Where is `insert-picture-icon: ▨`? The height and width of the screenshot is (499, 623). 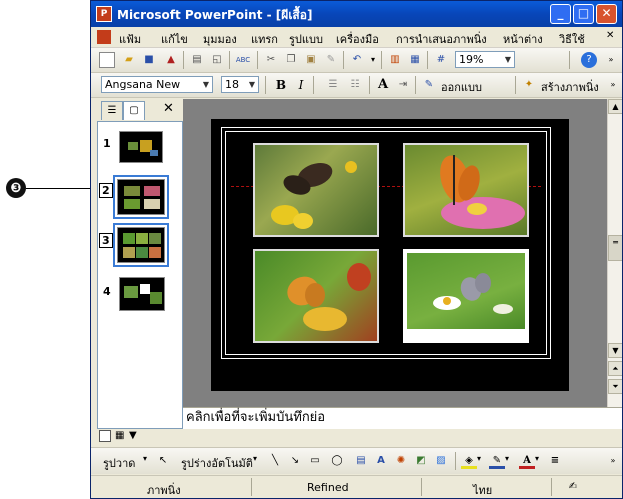 insert-picture-icon: ▨ is located at coordinates (441, 461).